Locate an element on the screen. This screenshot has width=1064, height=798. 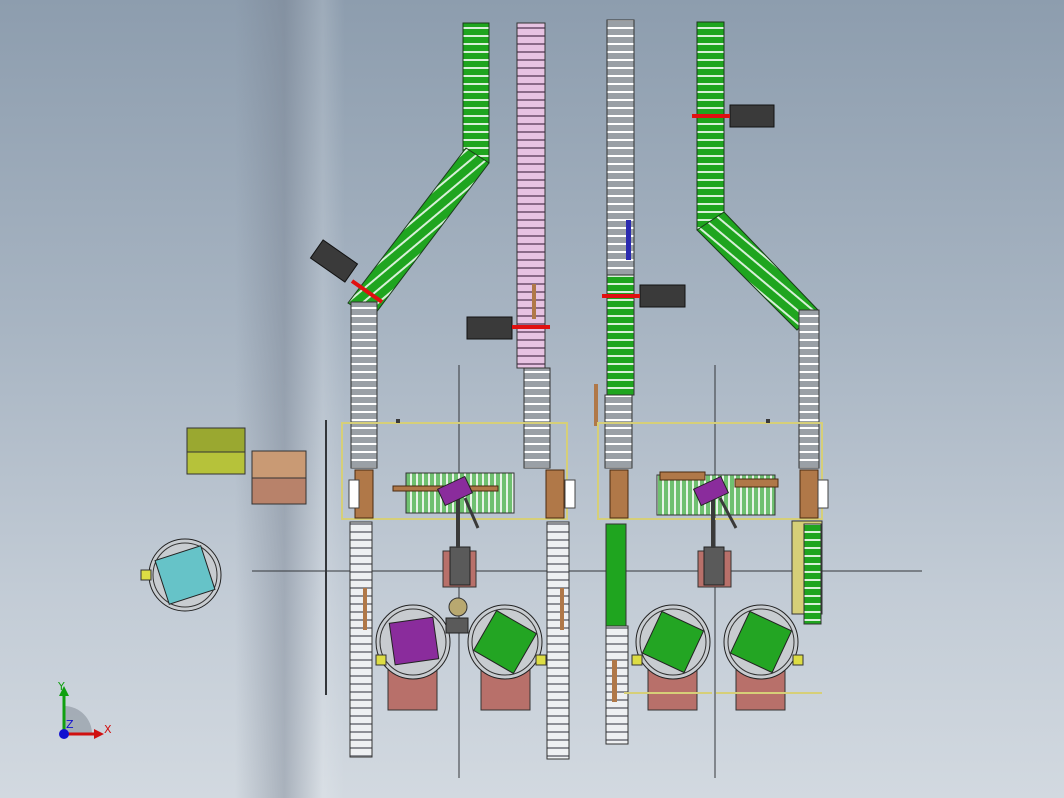
triad-z-label: Z is located at coordinates (70, 724).